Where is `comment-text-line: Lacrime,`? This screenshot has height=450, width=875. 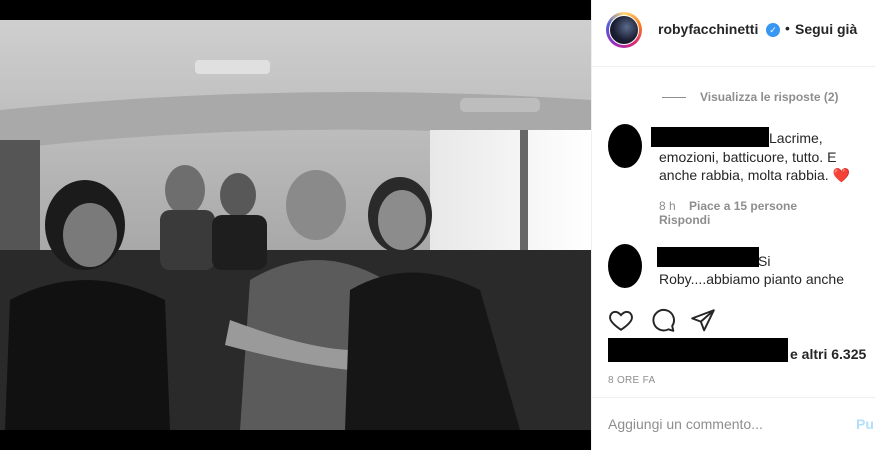
comment-text-line: Lacrime, is located at coordinates (796, 138).